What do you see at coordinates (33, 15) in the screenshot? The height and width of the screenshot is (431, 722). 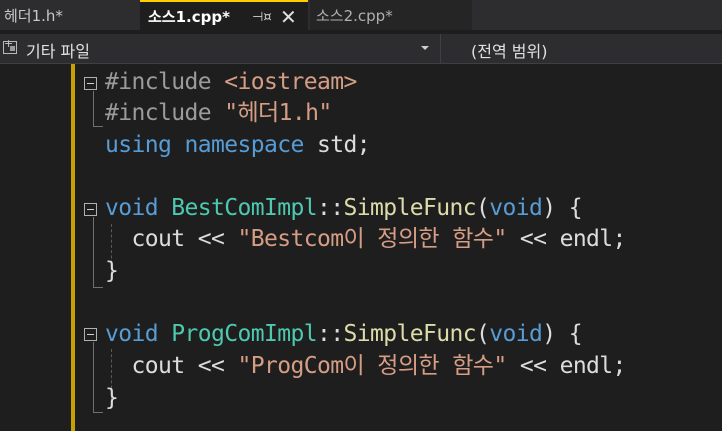 I see `tab-label: 헤더1.h*` at bounding box center [33, 15].